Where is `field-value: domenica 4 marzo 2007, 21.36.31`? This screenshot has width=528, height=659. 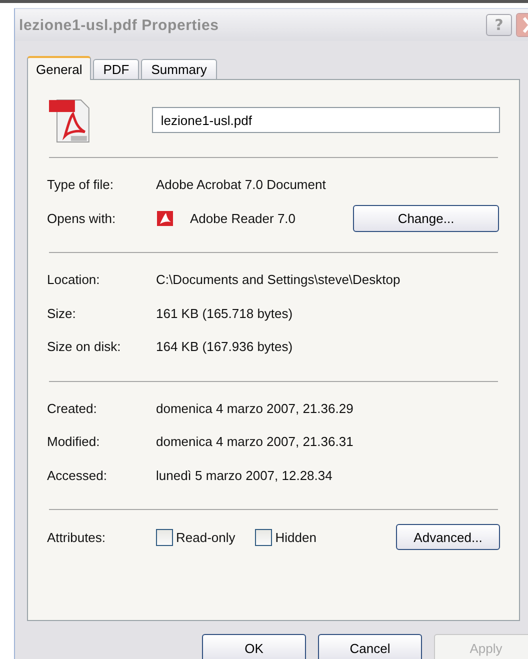 field-value: domenica 4 marzo 2007, 21.36.31 is located at coordinates (255, 442).